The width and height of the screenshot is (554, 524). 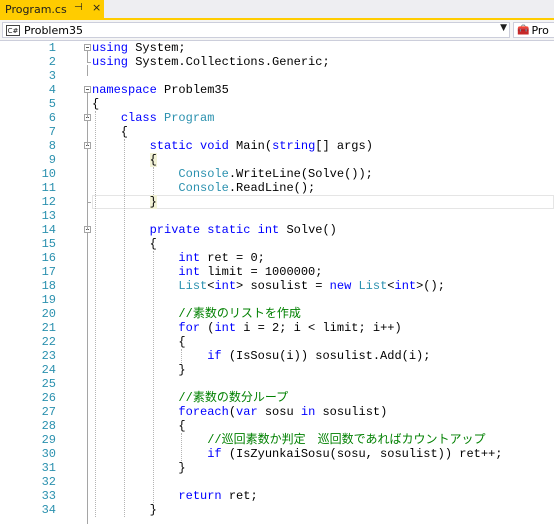 I want to click on line-number: 25, so click(x=48, y=384).